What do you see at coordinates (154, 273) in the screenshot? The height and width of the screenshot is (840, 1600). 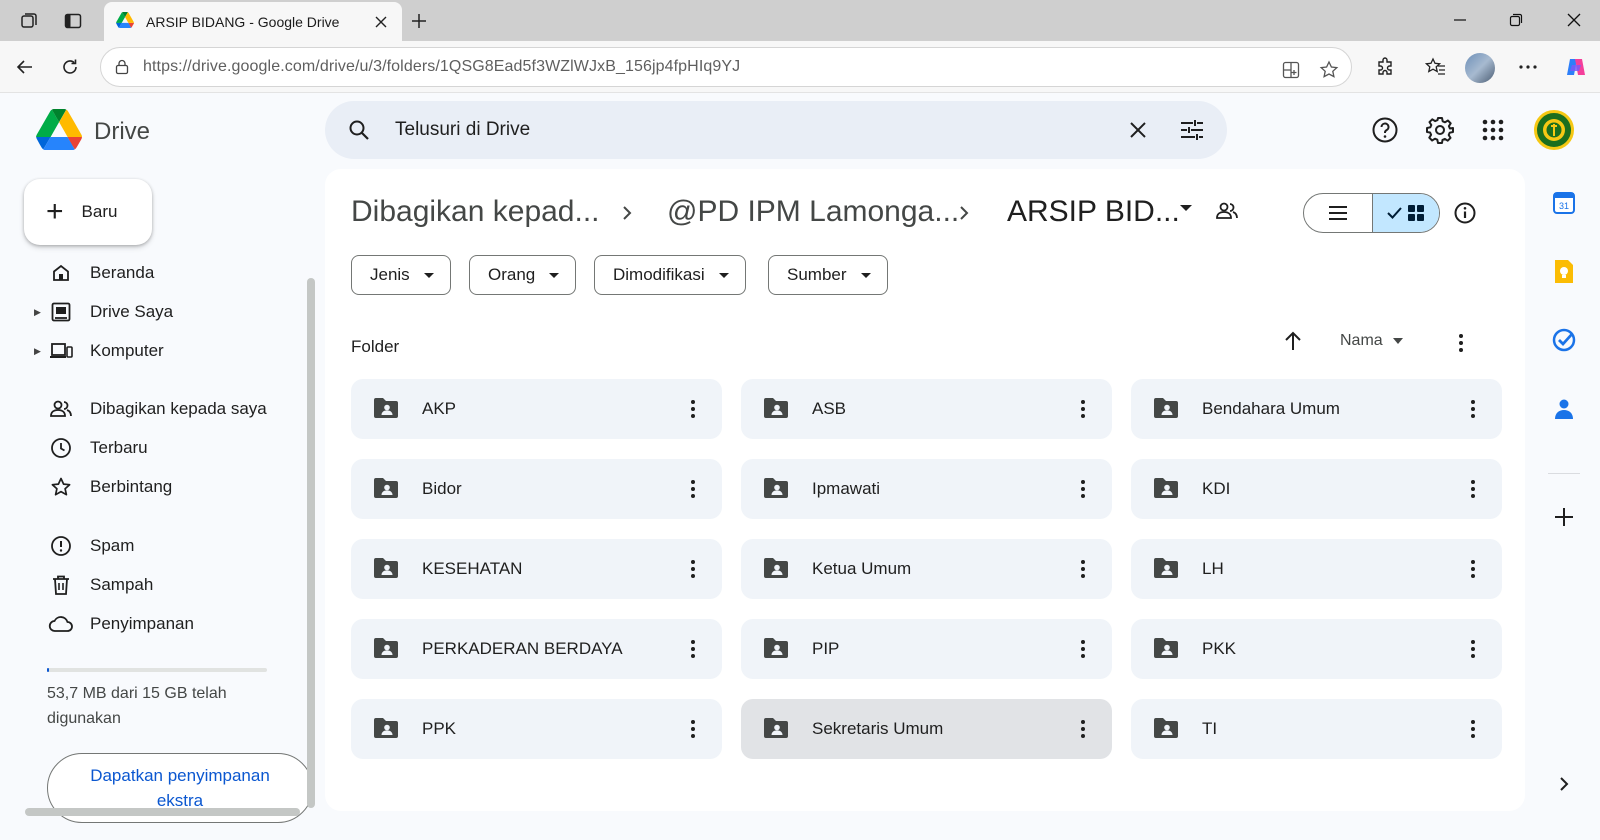 I see `sidebar-item-beranda: Beranda` at bounding box center [154, 273].